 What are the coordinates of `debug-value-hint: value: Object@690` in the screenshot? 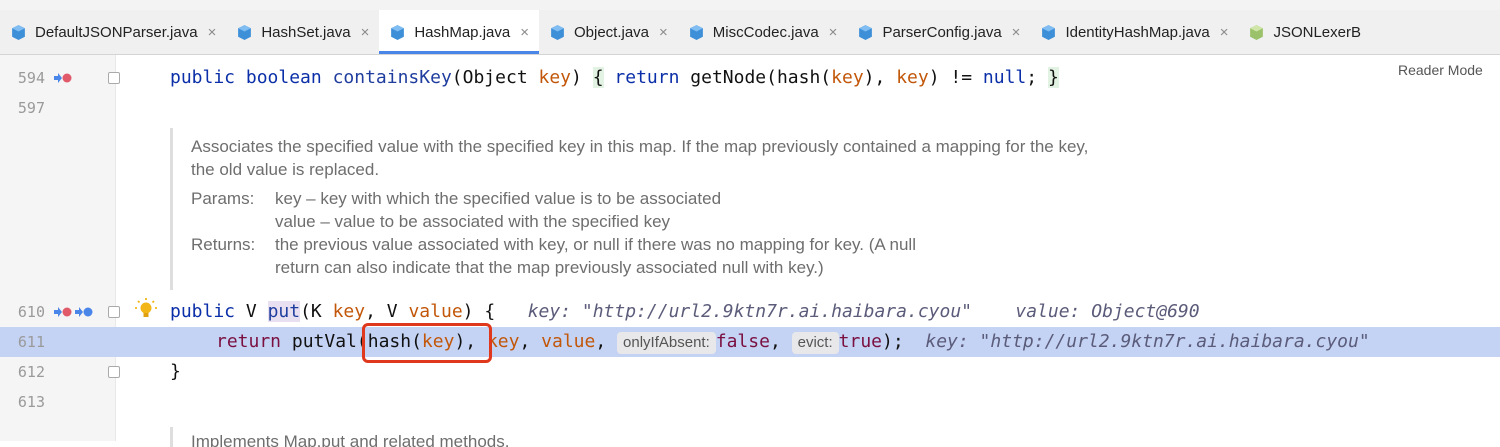 It's located at (1107, 311).